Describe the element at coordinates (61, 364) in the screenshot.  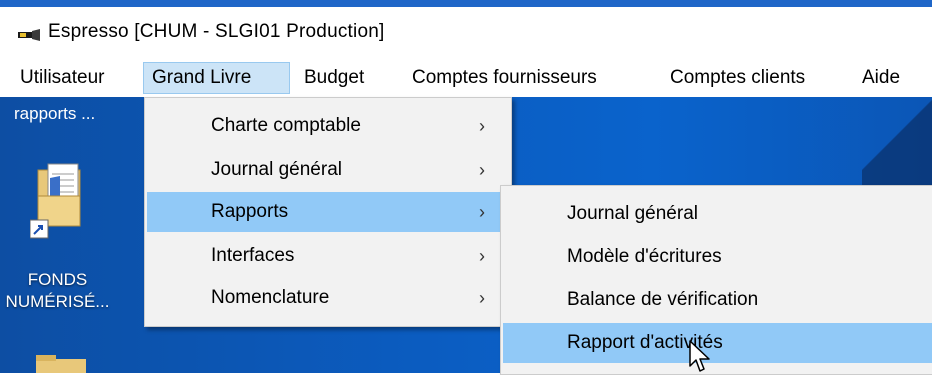
I see `folder-icon` at that location.